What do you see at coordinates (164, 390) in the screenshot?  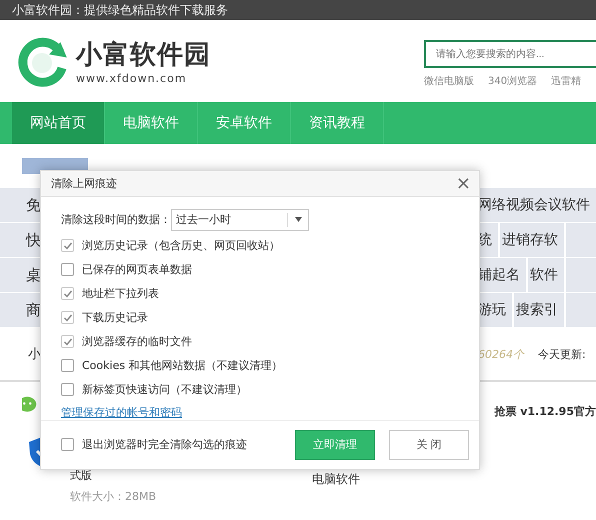 I see `option-label: 新标签页快速访问（不建议清理）` at bounding box center [164, 390].